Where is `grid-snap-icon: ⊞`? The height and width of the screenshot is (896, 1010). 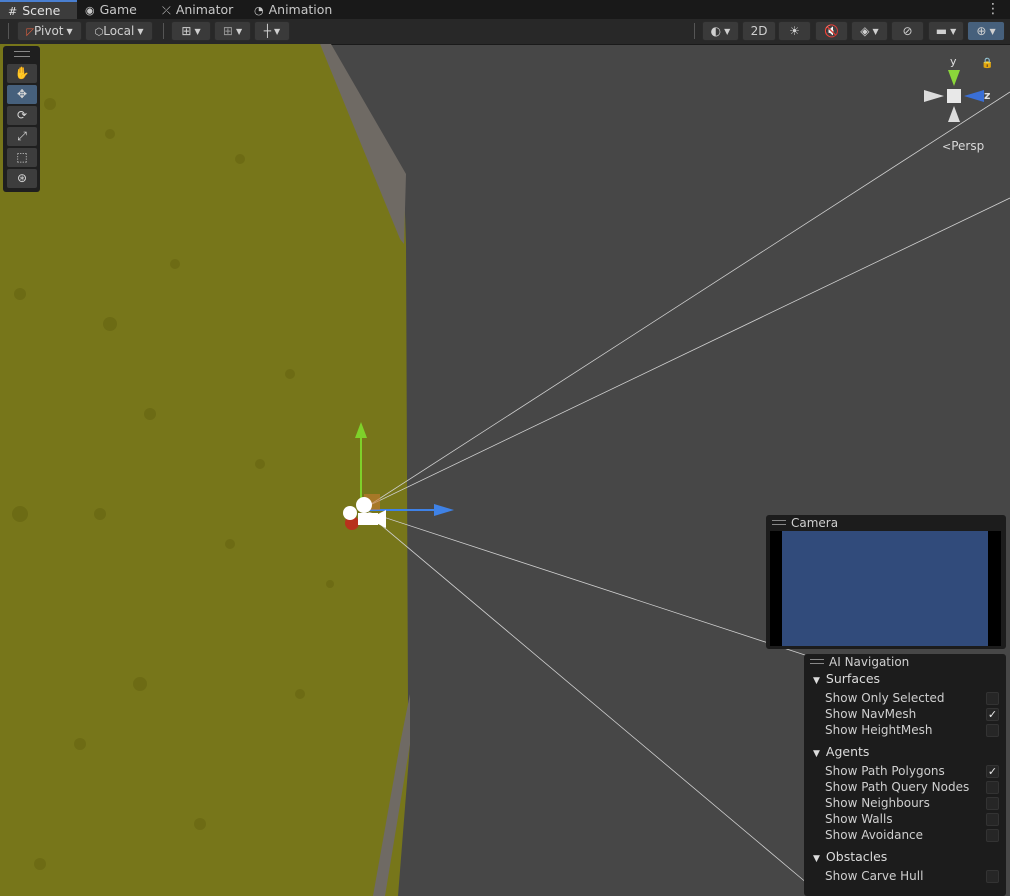 grid-snap-icon: ⊞ is located at coordinates (186, 31).